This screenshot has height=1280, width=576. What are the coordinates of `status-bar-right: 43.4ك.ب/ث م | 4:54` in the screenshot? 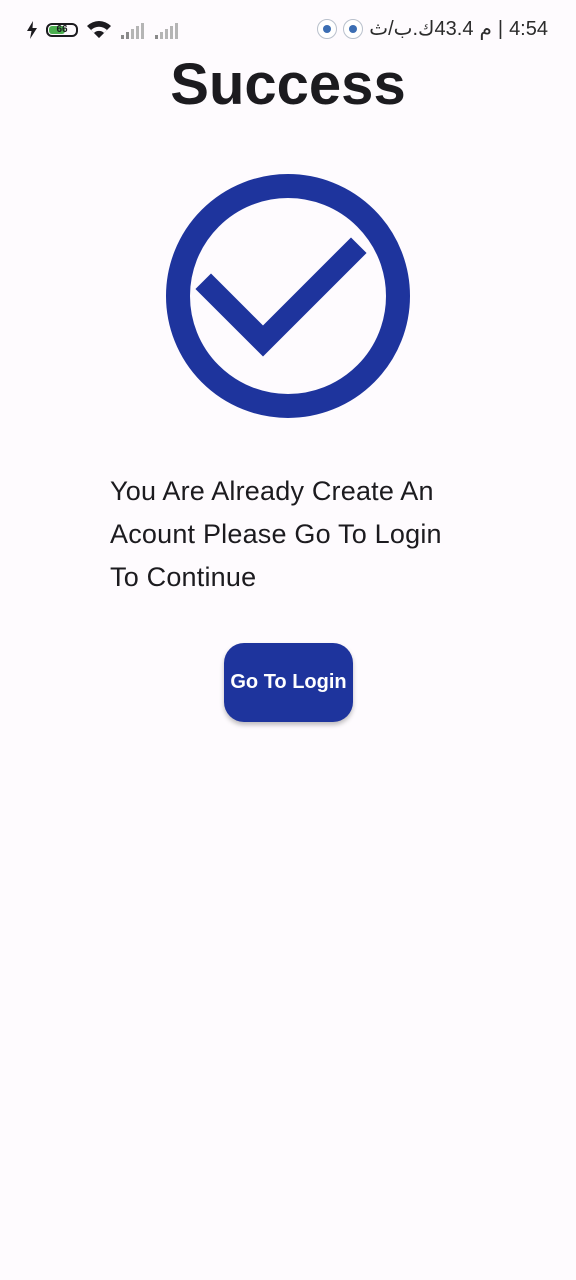 It's located at (432, 29).